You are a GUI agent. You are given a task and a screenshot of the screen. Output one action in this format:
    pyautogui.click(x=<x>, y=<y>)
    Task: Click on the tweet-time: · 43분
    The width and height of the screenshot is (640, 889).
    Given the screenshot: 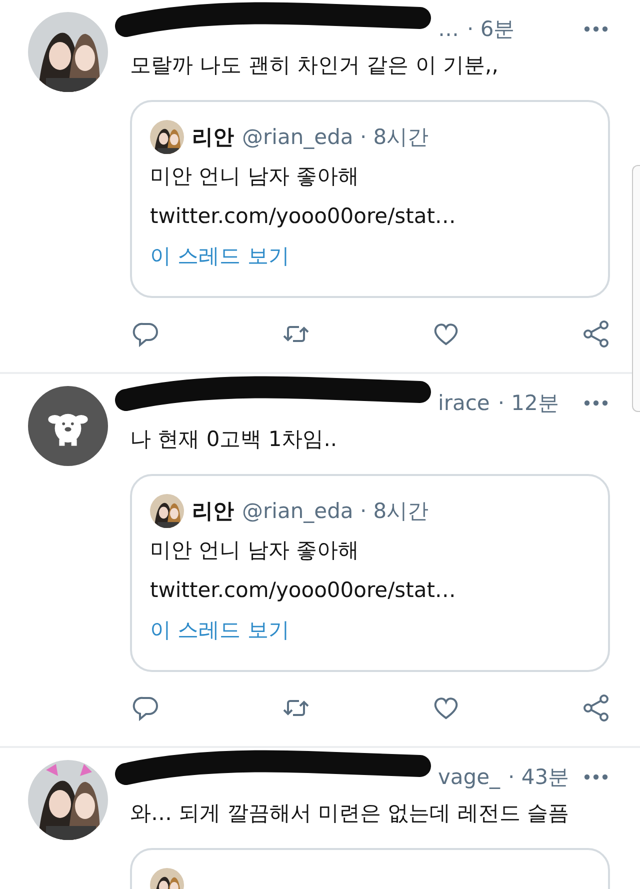 What is the action you would take?
    pyautogui.click(x=539, y=777)
    